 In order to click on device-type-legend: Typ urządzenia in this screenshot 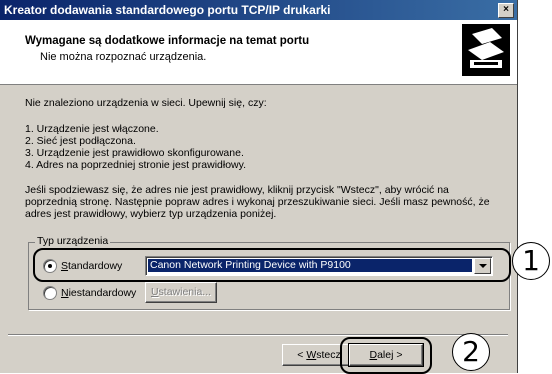, I will do `click(73, 241)`.